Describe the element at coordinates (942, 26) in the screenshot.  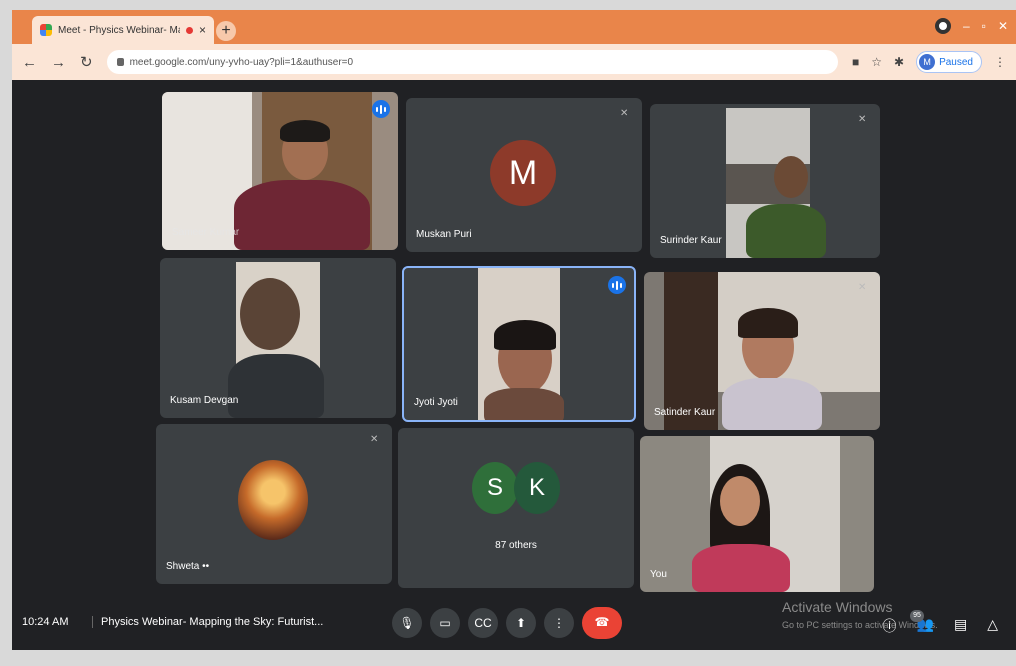
I see `chrome-profile-icon` at that location.